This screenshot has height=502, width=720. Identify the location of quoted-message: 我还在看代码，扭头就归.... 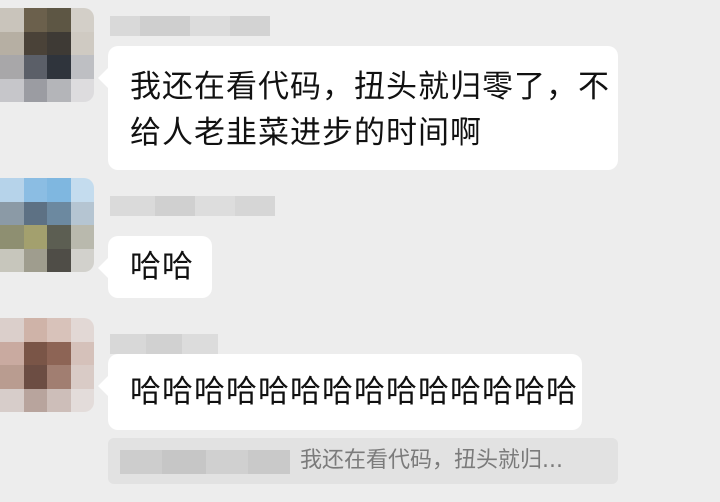
(363, 461).